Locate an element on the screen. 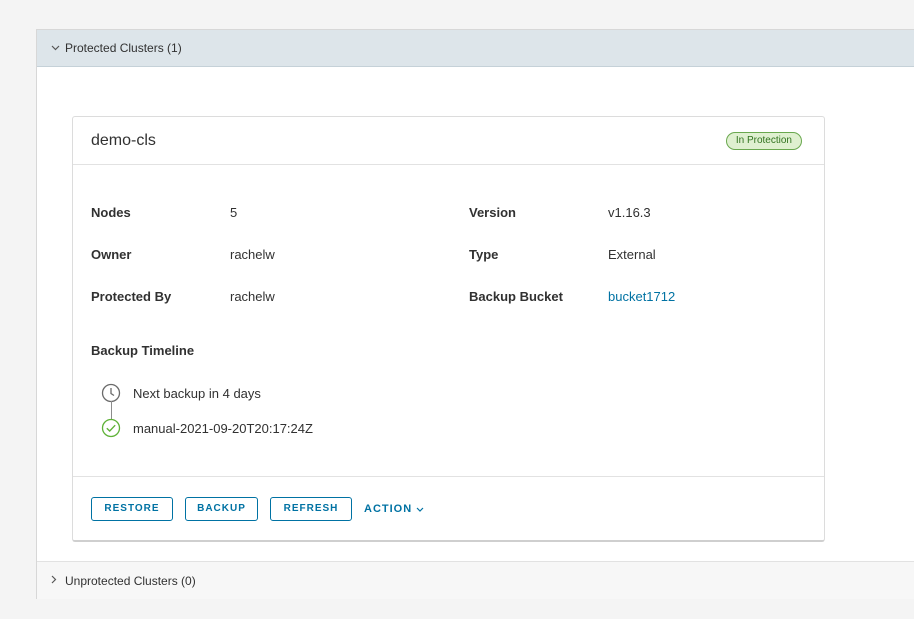 This screenshot has height=619, width=914. timeline-last-item: manual-2021-09-20T20:17:24Z is located at coordinates (207, 428).